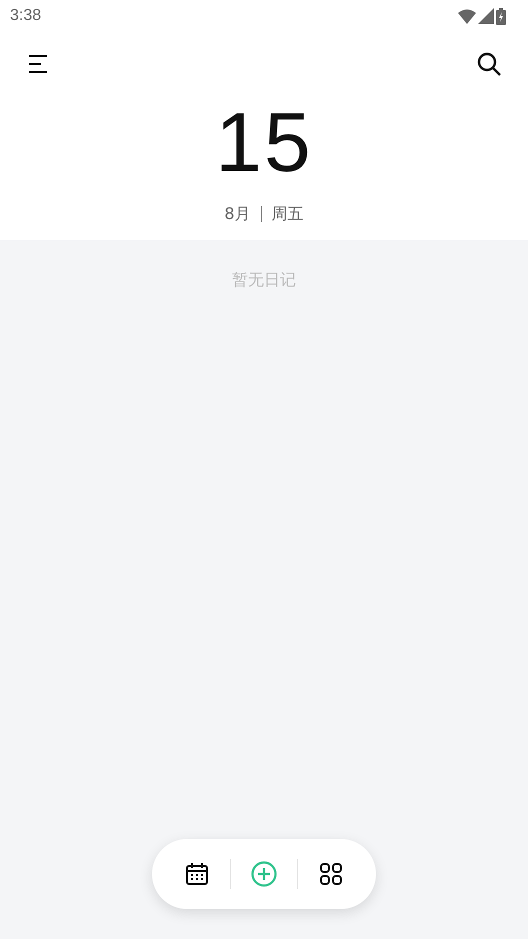  What do you see at coordinates (264, 142) in the screenshot?
I see `day-number: 15` at bounding box center [264, 142].